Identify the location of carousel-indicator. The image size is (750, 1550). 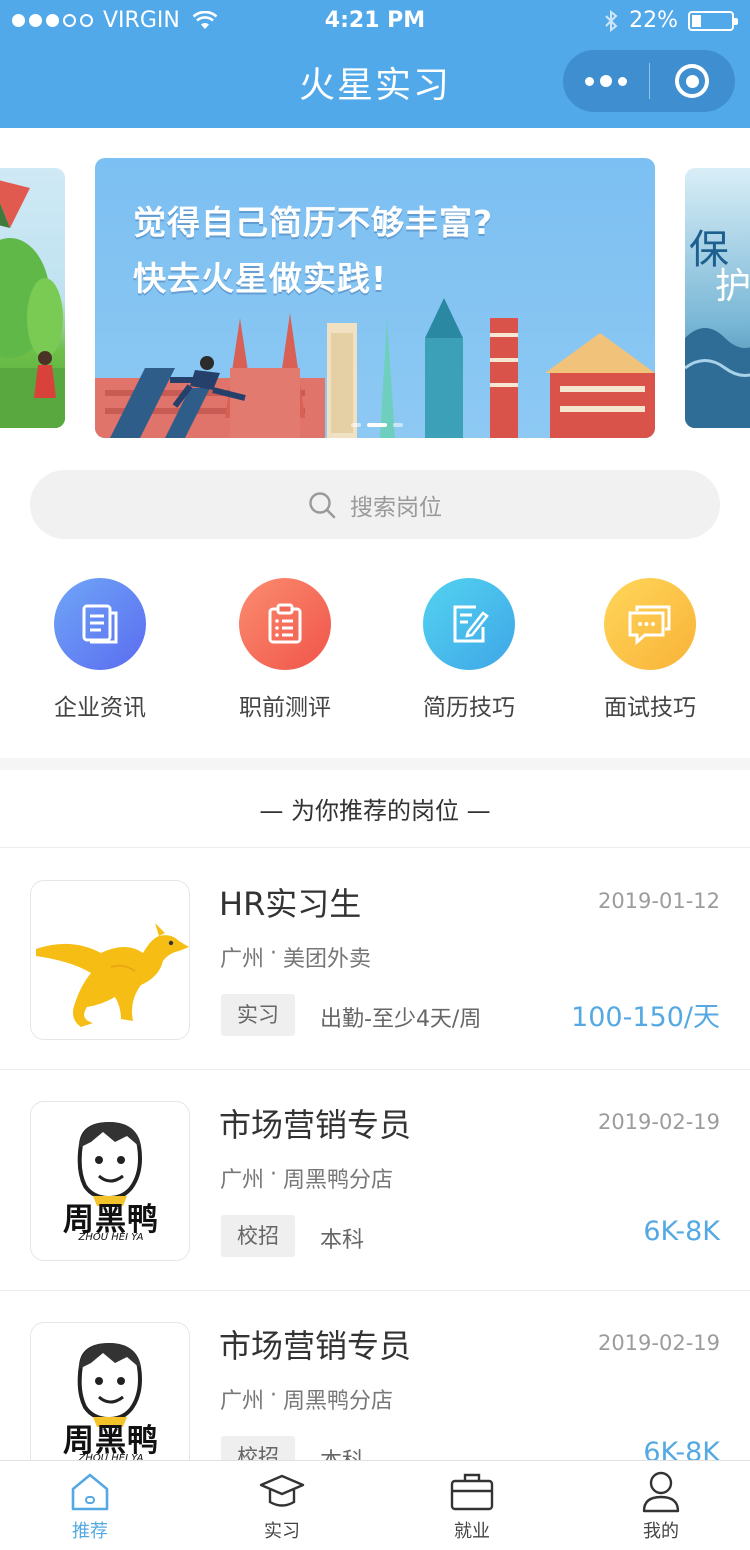
(377, 425).